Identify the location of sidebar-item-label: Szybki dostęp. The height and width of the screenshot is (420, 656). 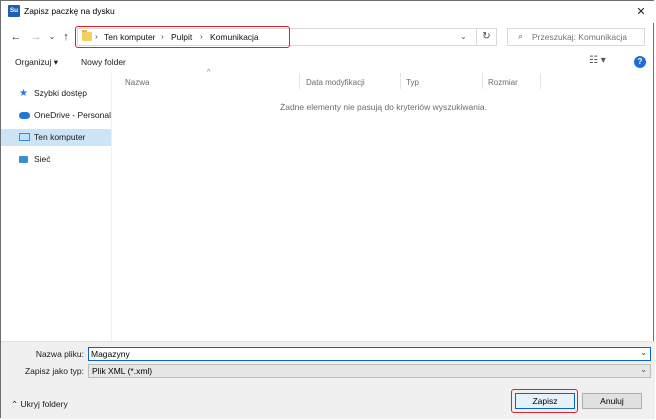
(60, 93).